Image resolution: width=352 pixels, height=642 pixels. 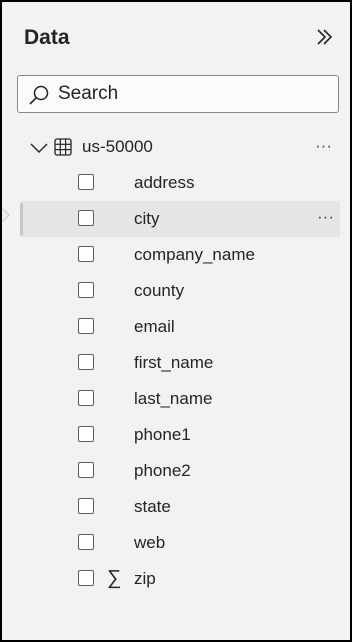 I want to click on field-name: first_name, so click(x=174, y=362).